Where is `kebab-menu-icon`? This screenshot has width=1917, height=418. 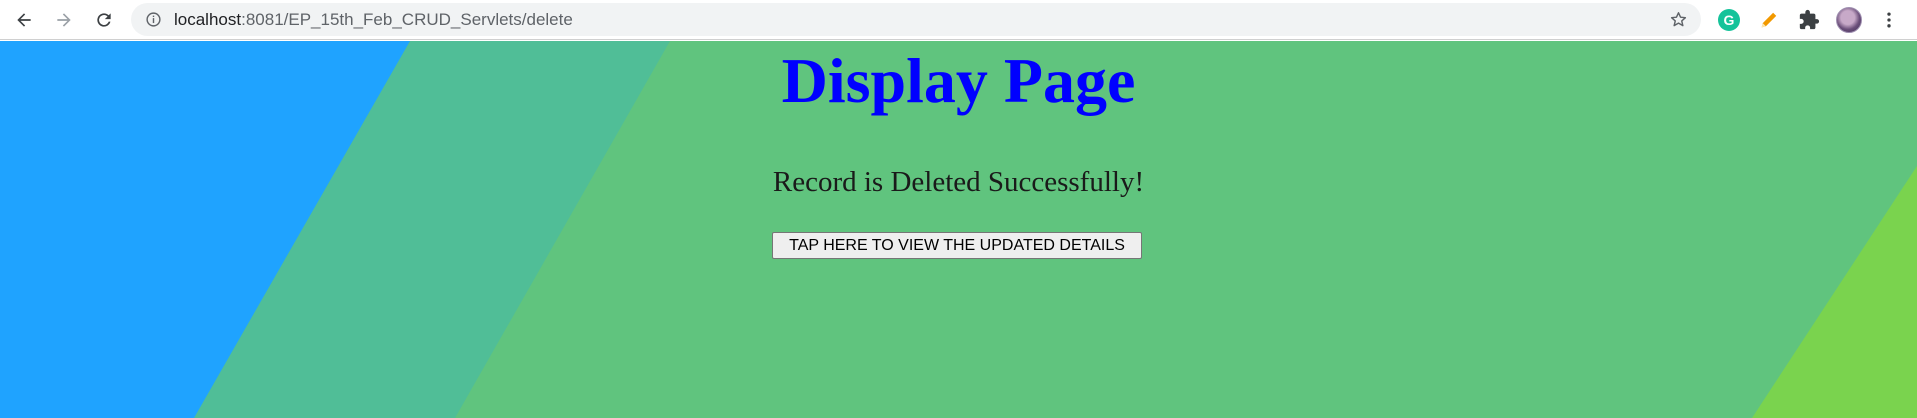 kebab-menu-icon is located at coordinates (1889, 20).